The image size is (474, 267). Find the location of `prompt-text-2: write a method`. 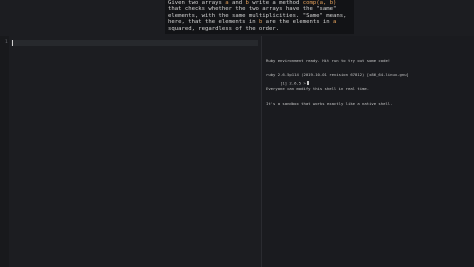

prompt-text-2: write a method is located at coordinates (275, 3).